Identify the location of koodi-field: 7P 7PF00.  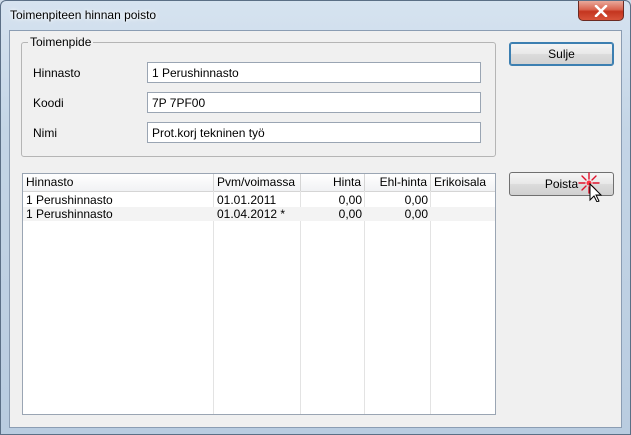
(314, 102).